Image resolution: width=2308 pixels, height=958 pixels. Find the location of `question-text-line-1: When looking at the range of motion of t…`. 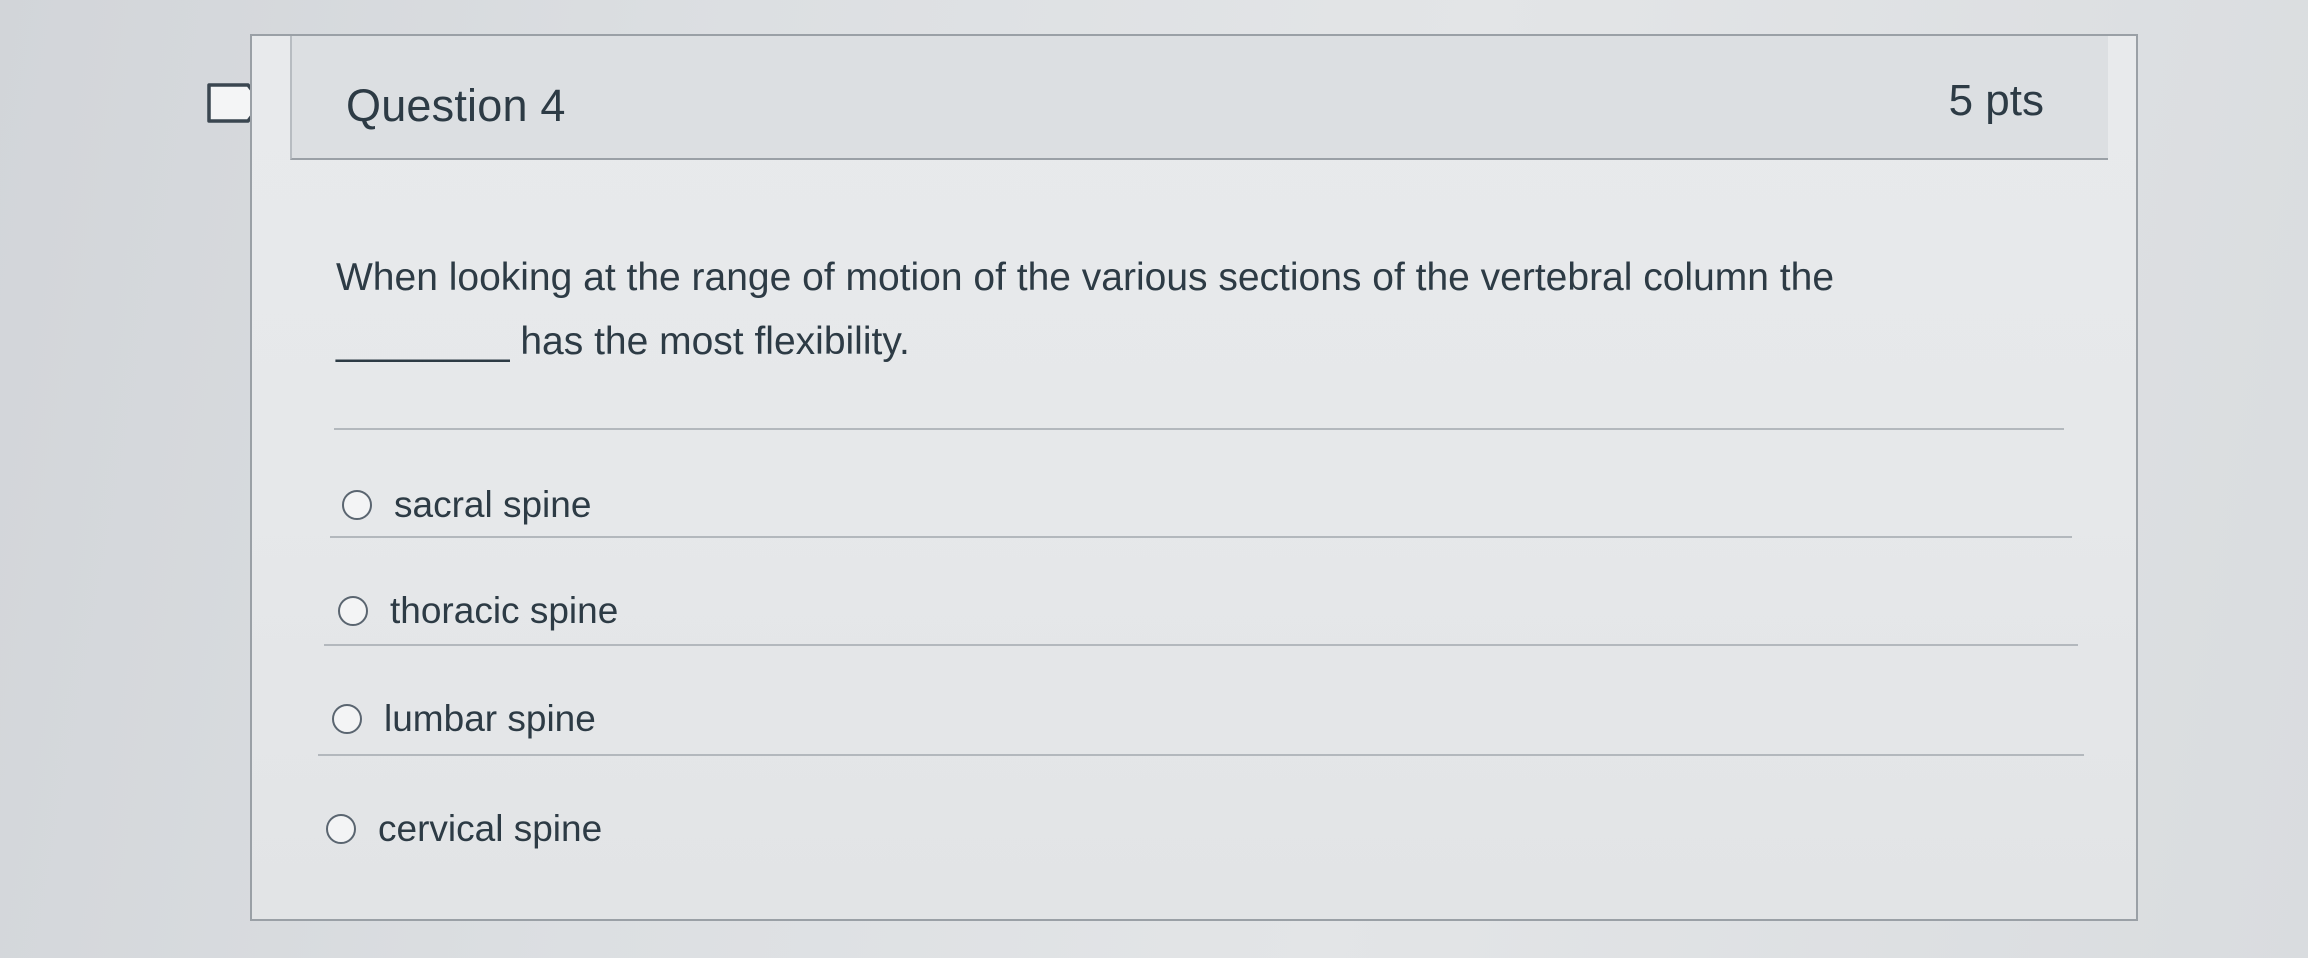

question-text-line-1: When looking at the range of motion of t… is located at coordinates (1085, 277).